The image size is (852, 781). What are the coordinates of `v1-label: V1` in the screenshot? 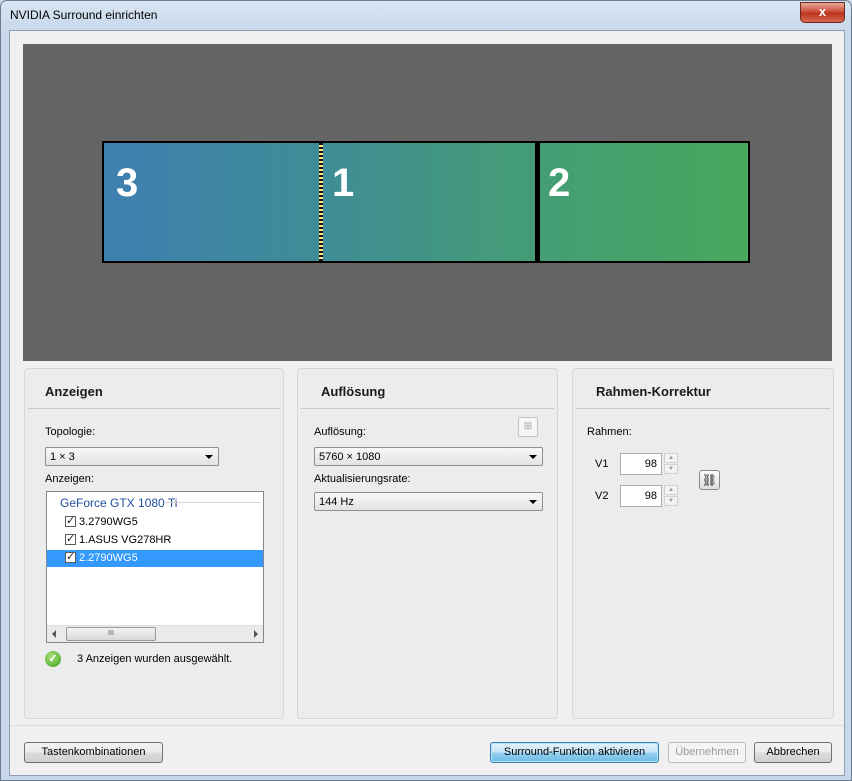 It's located at (602, 464).